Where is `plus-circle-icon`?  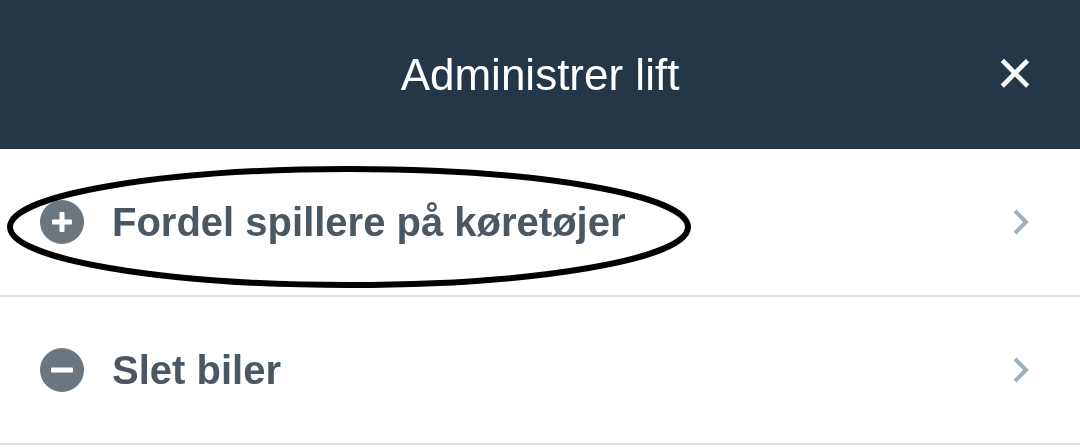
plus-circle-icon is located at coordinates (62, 222).